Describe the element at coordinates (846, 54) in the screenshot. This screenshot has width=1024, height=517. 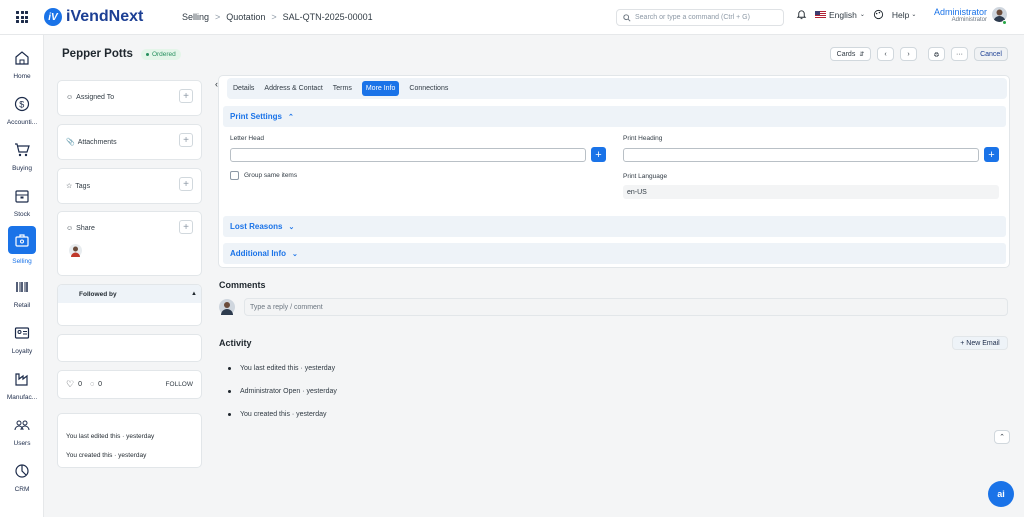
I see `cards-label: Cards` at that location.